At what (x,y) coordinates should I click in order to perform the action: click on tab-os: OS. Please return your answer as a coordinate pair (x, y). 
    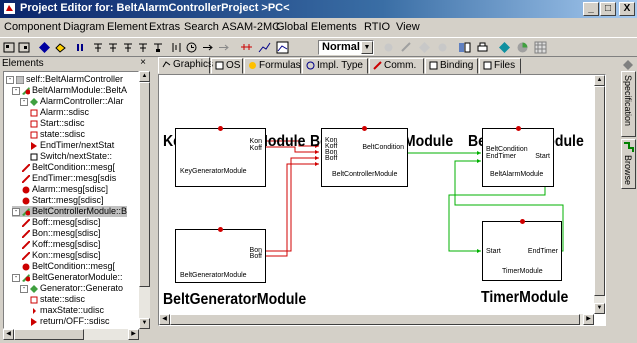
    Looking at the image, I should click on (227, 66).